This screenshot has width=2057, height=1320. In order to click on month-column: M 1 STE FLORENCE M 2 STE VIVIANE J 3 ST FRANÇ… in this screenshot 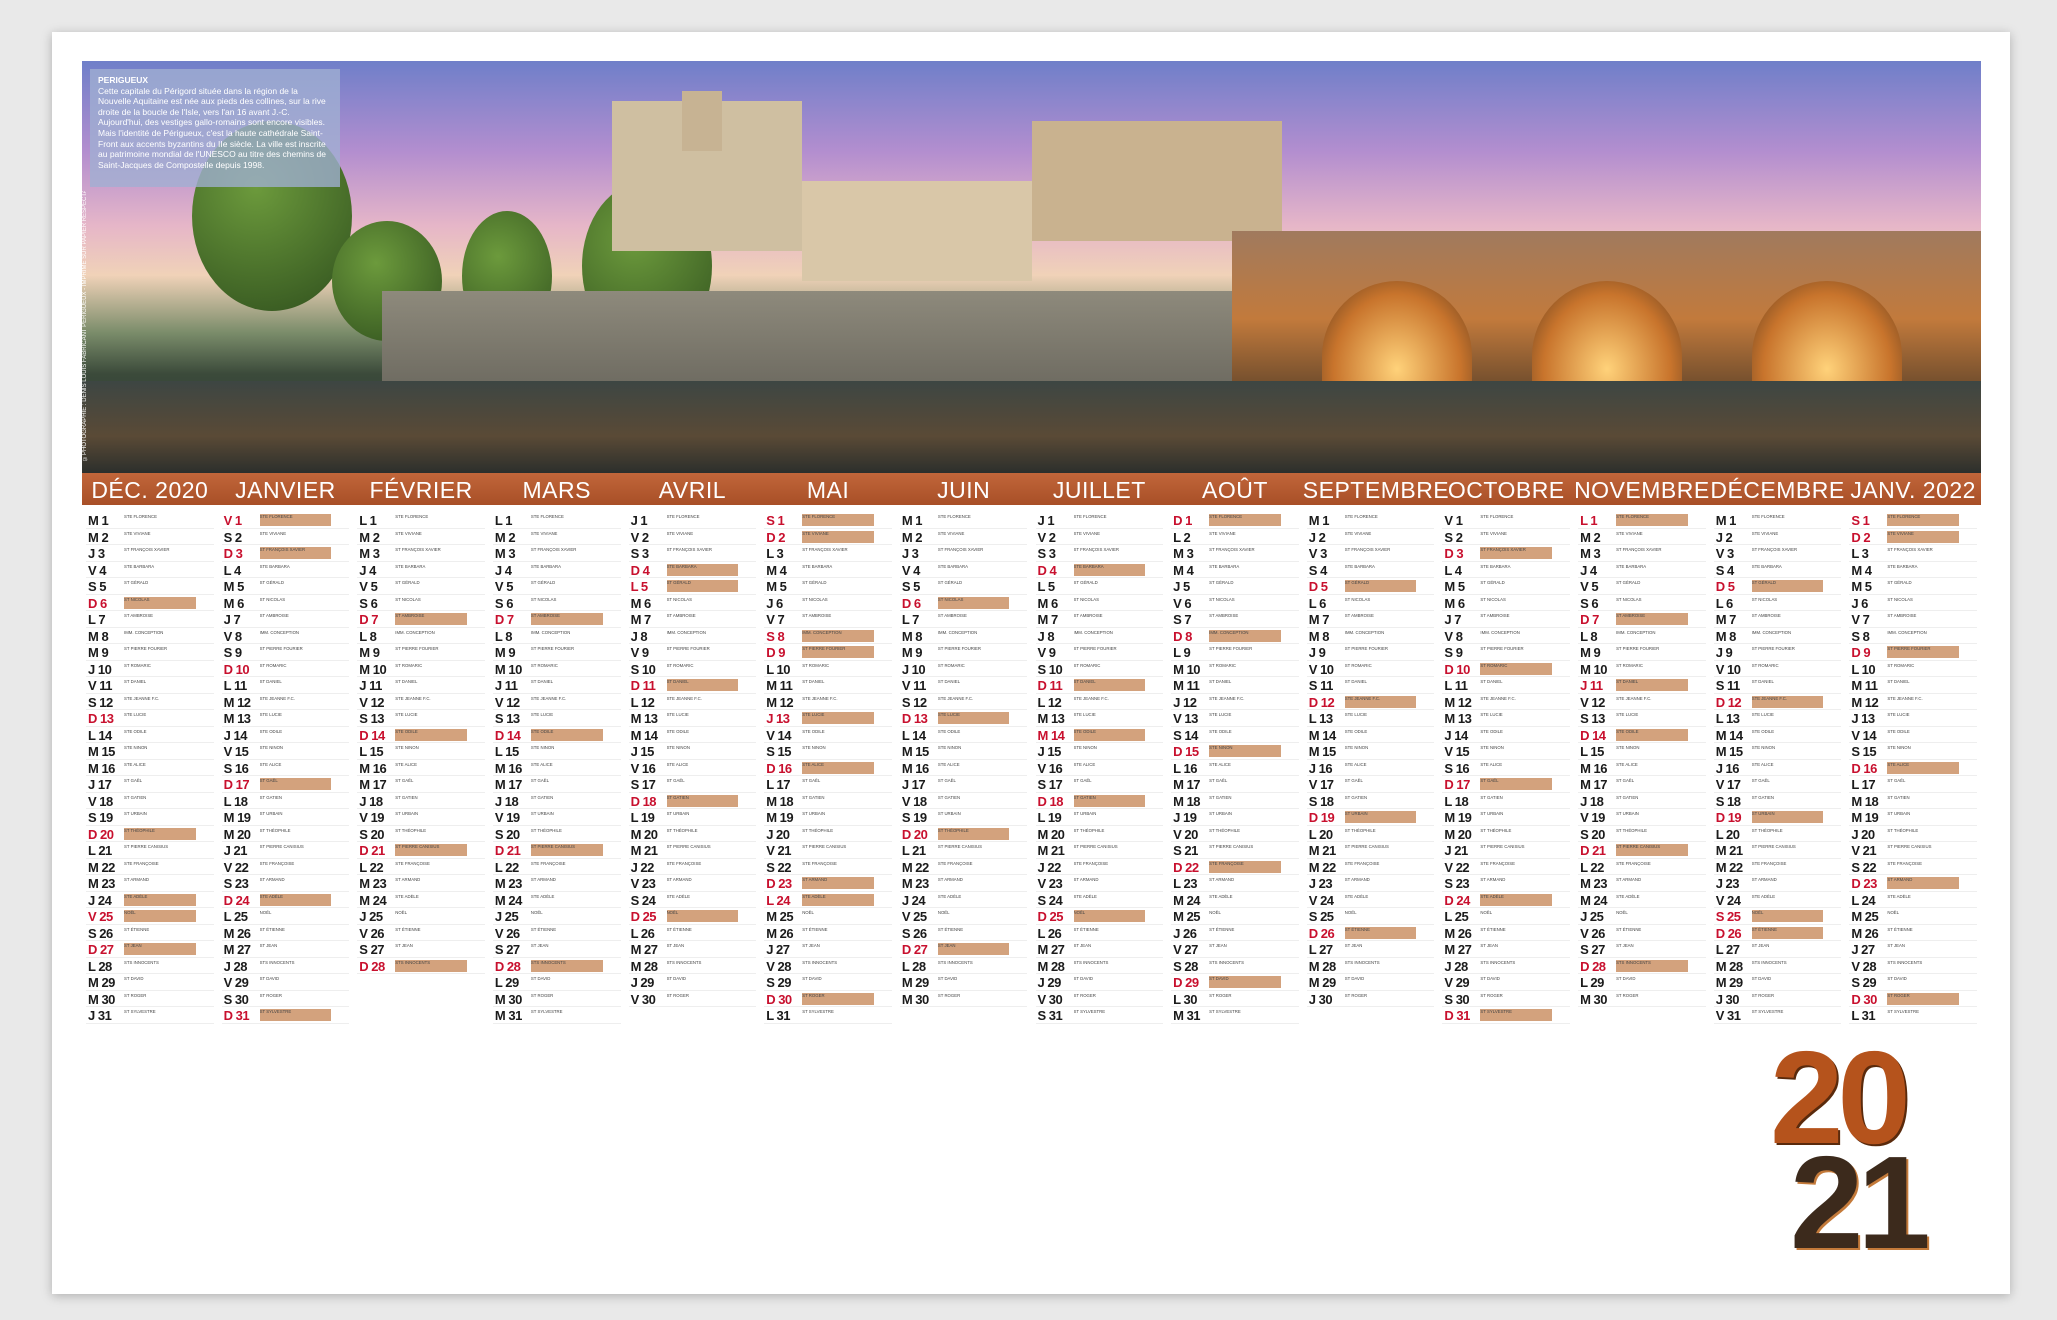, I will do `click(150, 768)`.